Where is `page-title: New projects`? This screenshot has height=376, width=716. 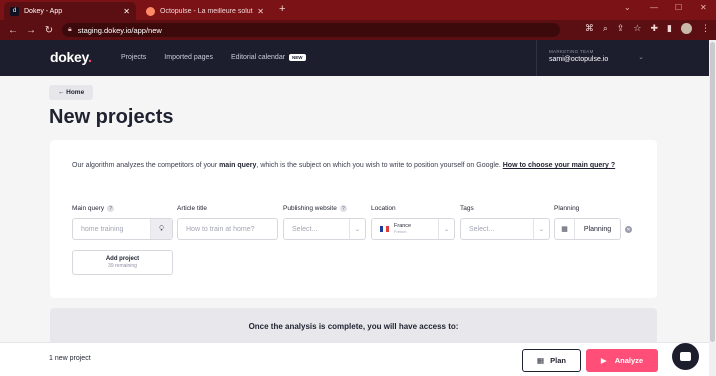
page-title: New projects is located at coordinates (111, 117).